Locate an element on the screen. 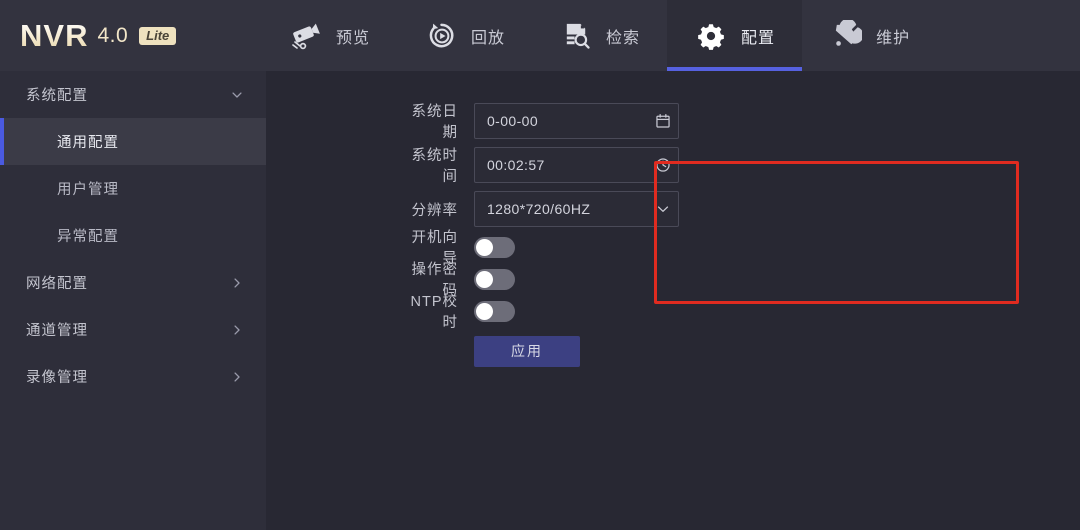 The image size is (1080, 530). tab-playback: 回放 is located at coordinates (464, 35).